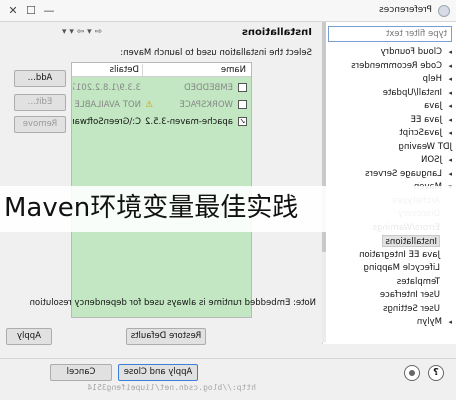 This screenshot has width=456, height=400. Describe the element at coordinates (107, 88) in the screenshot. I see `row-details: 3.3.9/1.8.2.20171007-0216` at that location.